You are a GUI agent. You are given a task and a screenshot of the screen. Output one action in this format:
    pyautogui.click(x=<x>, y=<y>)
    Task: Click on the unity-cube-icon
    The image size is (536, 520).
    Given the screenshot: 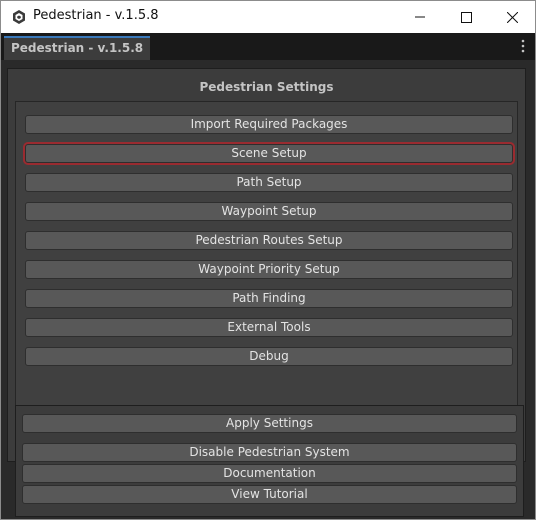 What is the action you would take?
    pyautogui.click(x=19, y=17)
    